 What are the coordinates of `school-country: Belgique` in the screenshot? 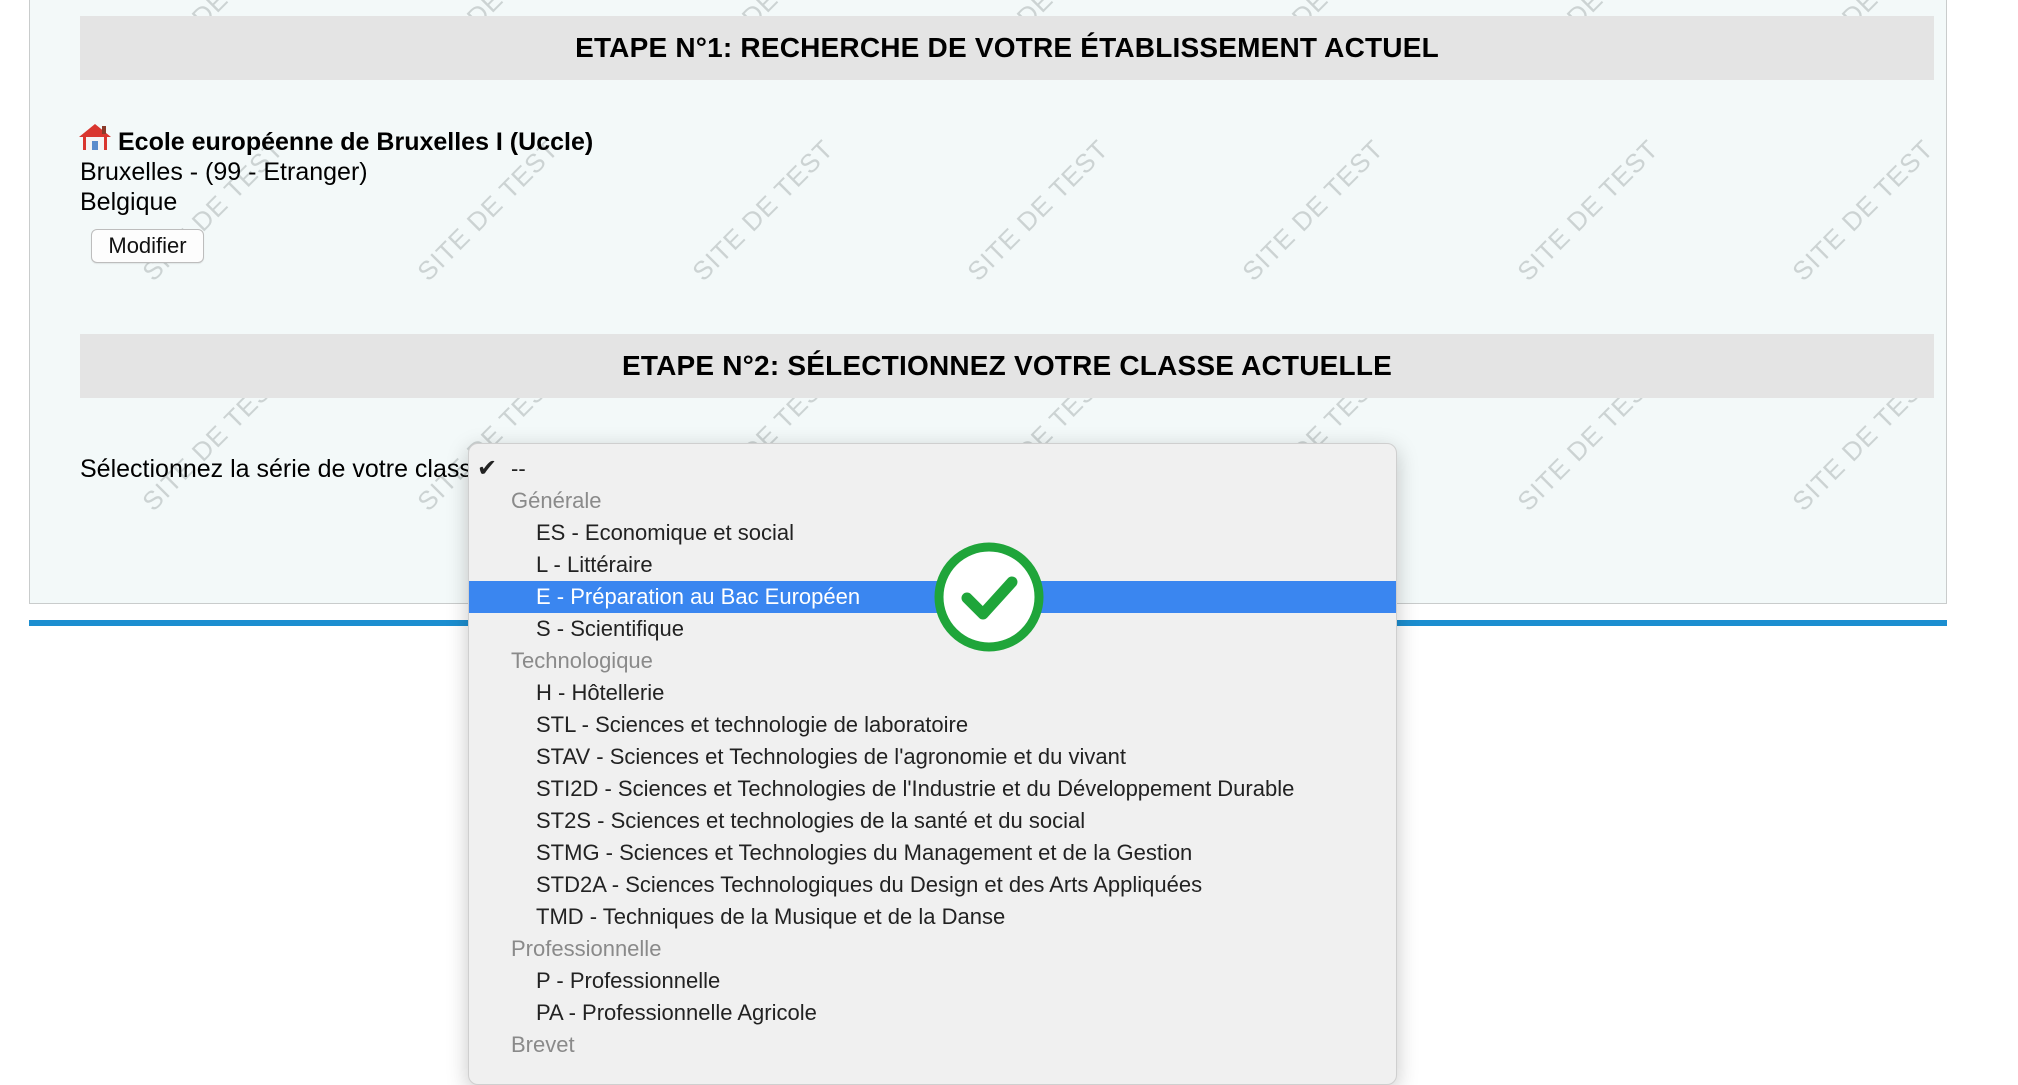 It's located at (129, 202).